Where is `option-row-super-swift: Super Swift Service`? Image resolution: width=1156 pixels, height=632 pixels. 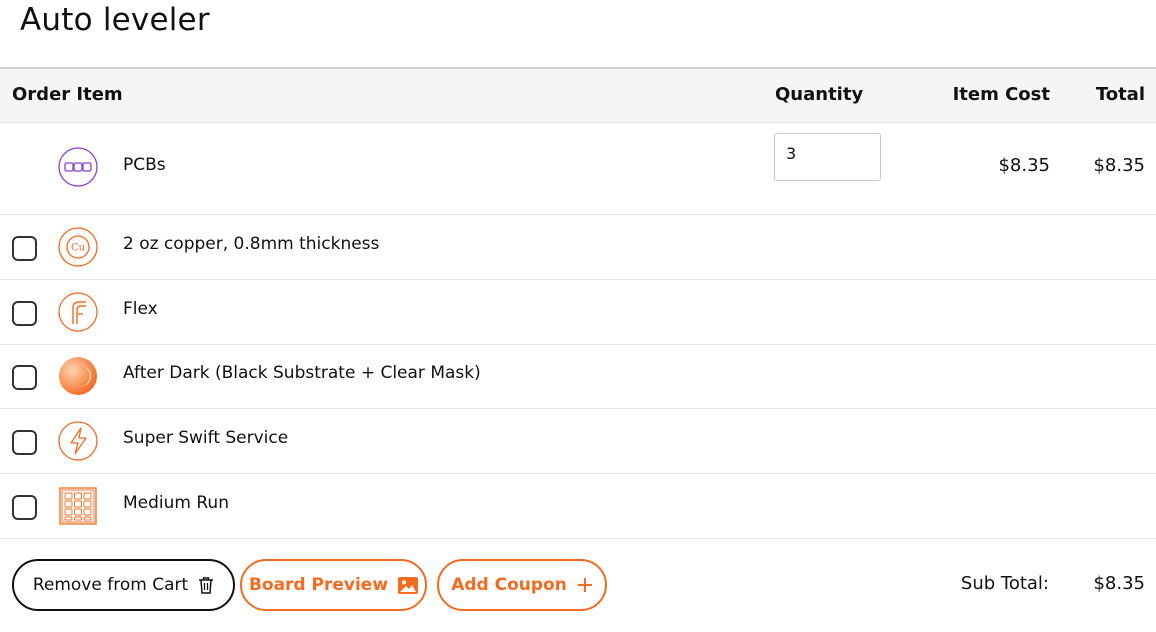 option-row-super-swift: Super Swift Service is located at coordinates (578, 441).